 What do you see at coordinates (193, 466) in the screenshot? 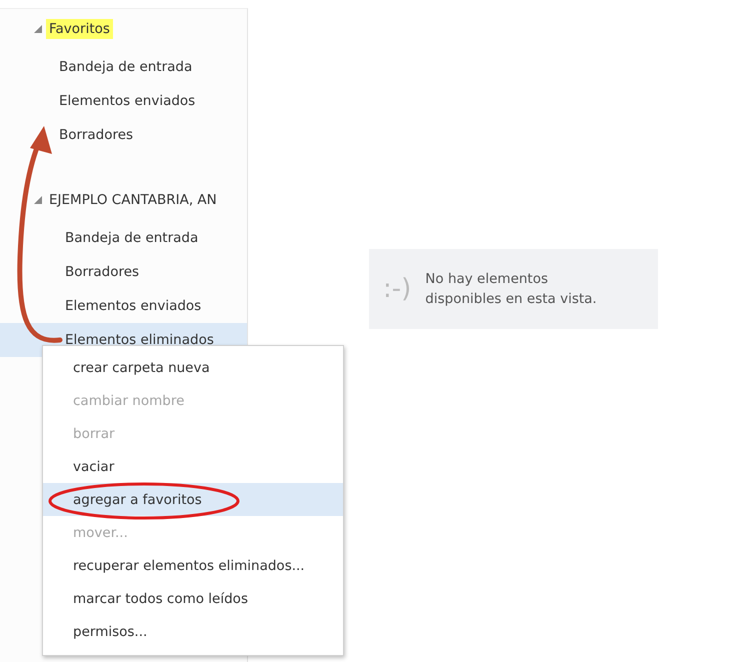
I see `menu-item: vaciar` at bounding box center [193, 466].